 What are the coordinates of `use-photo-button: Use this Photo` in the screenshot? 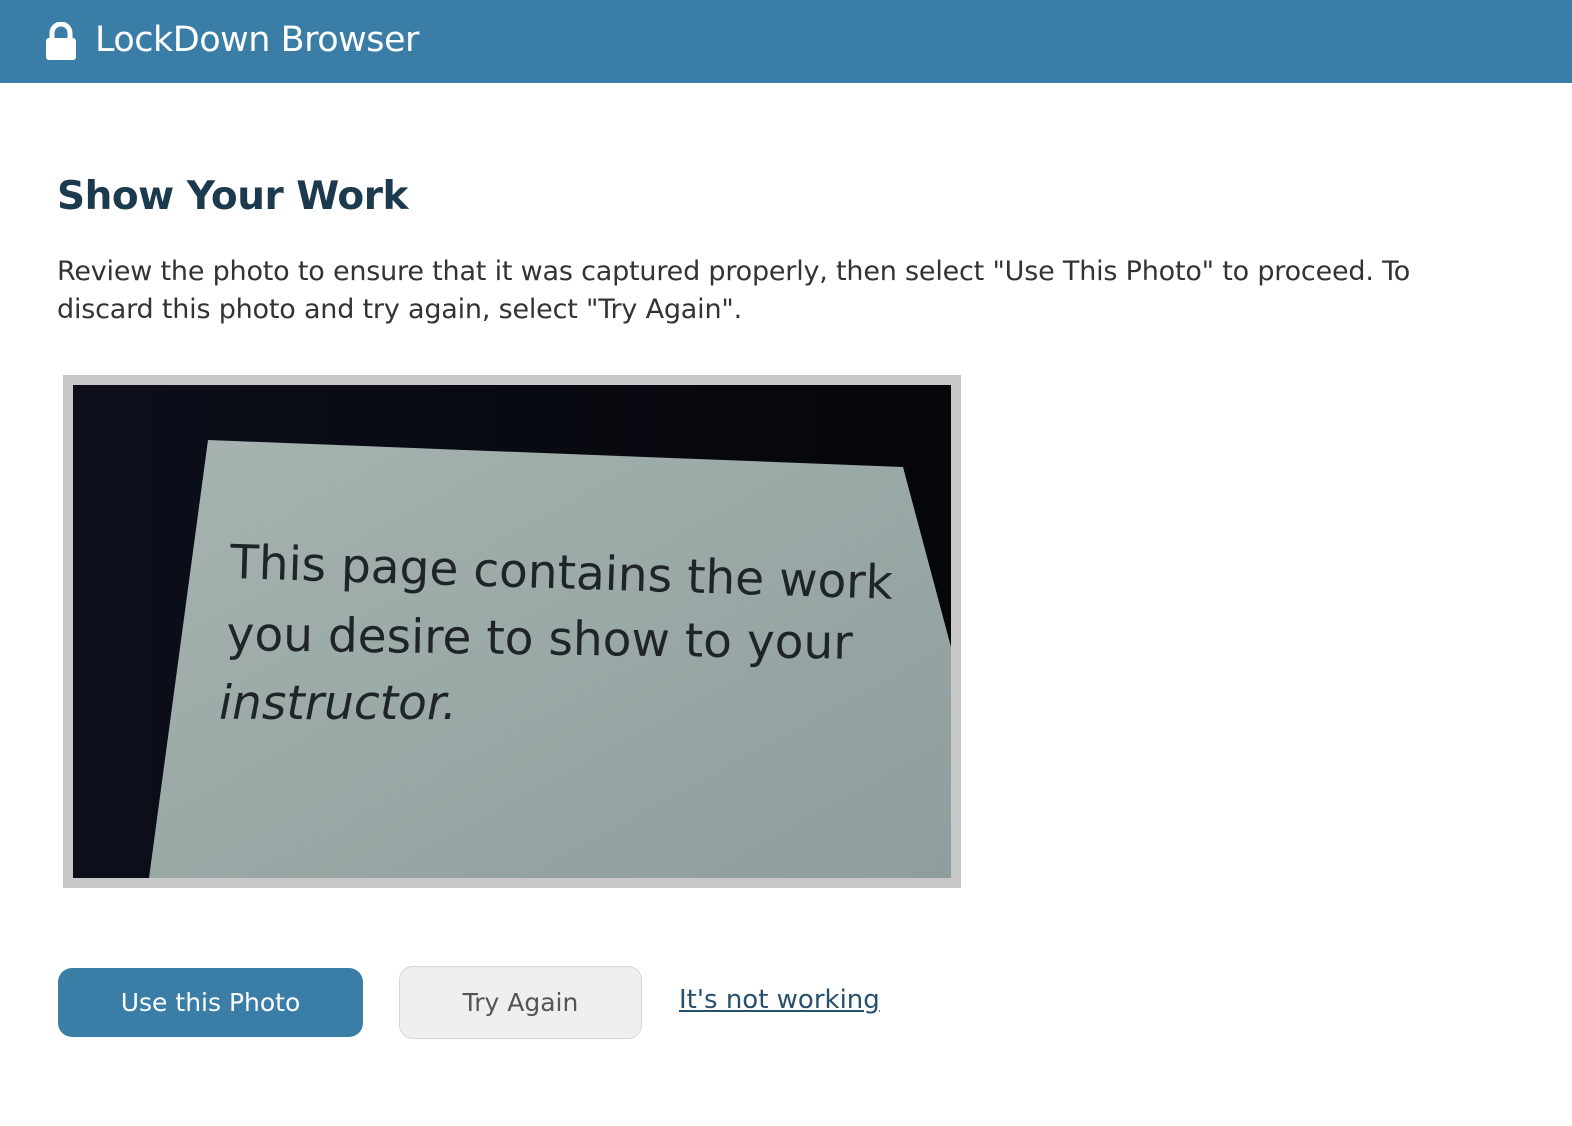 It's located at (210, 1002).